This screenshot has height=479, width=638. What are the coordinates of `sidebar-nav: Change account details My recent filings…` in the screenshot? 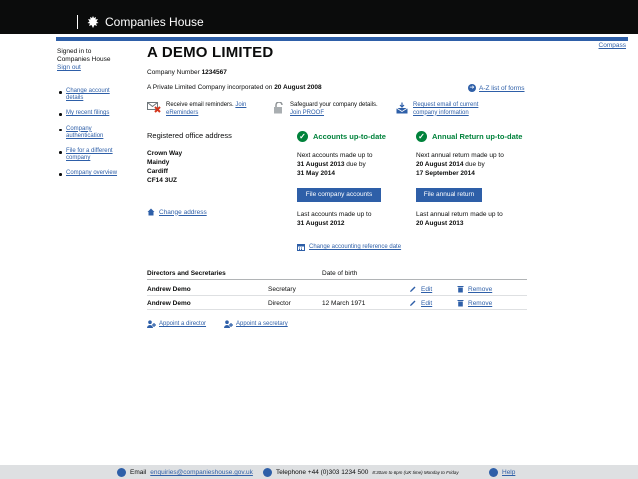 It's located at (89, 137).